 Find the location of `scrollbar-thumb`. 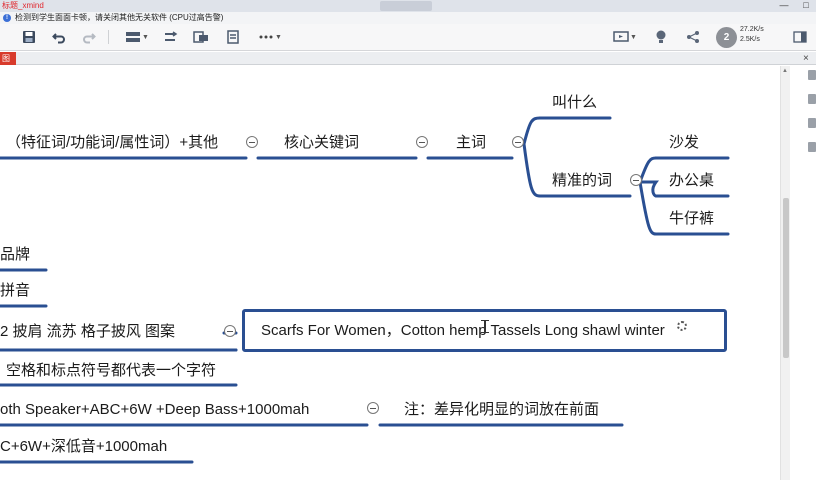

scrollbar-thumb is located at coordinates (786, 278).